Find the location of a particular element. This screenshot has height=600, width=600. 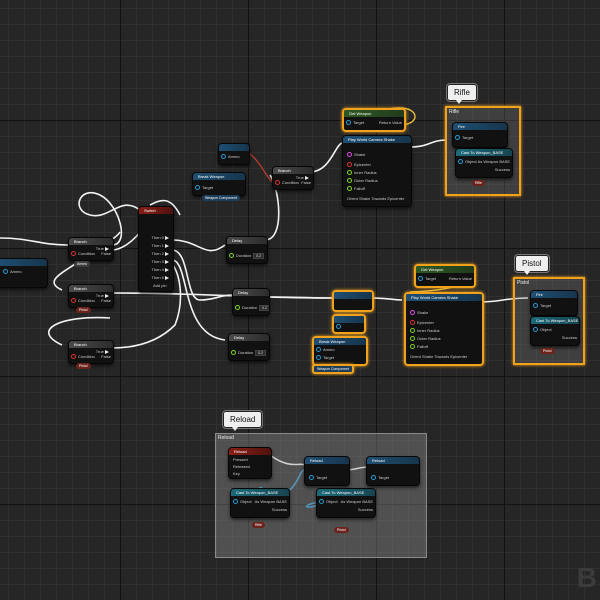

reload-call-node-b: Reload Target is located at coordinates (393, 471).